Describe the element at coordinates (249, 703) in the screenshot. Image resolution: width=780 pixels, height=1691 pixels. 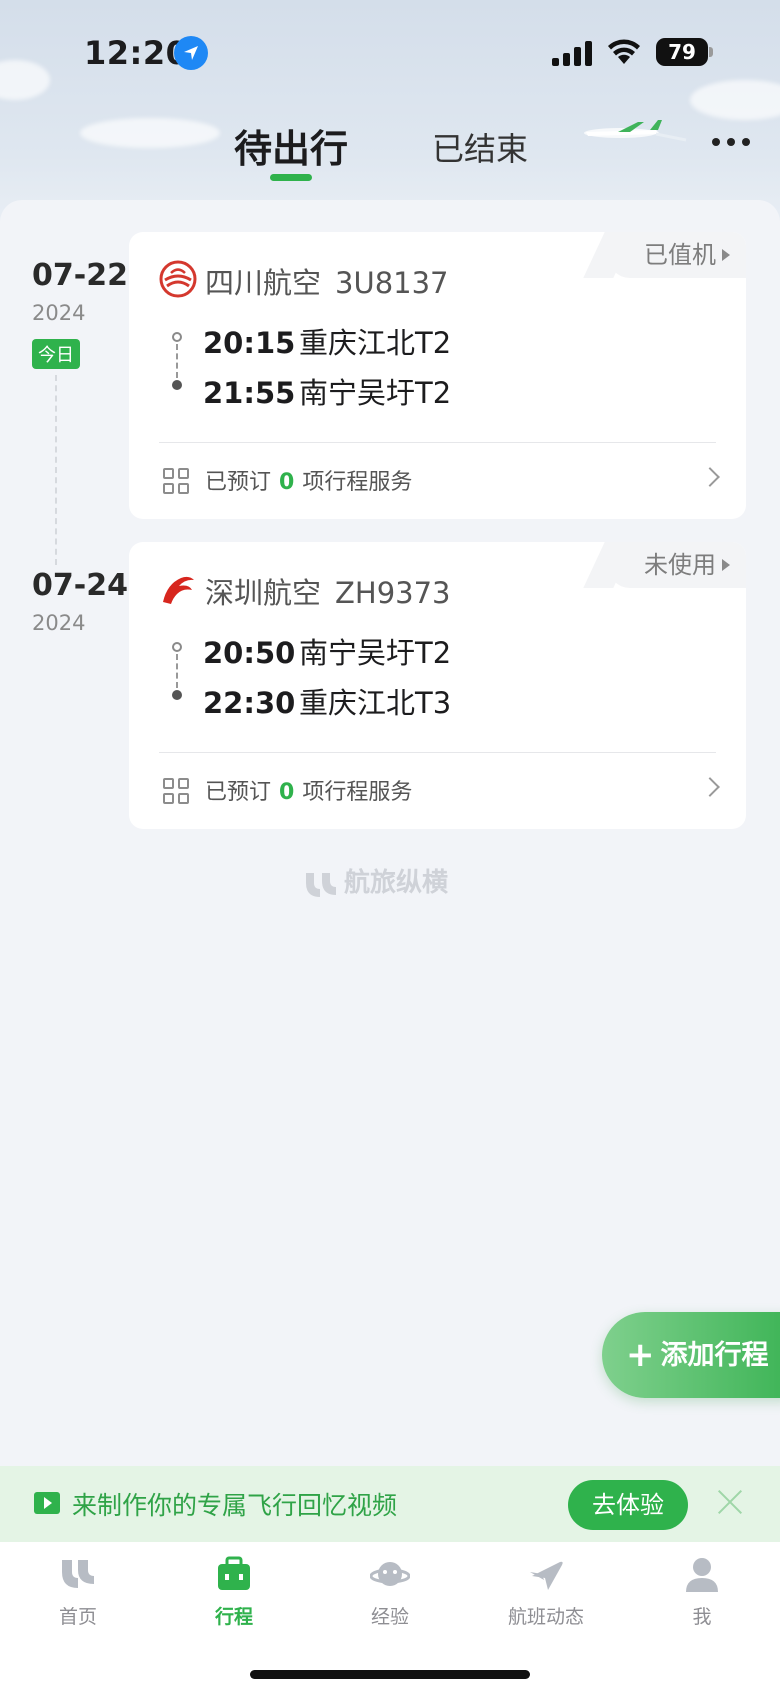
I see `arrival-time: 22:30` at that location.